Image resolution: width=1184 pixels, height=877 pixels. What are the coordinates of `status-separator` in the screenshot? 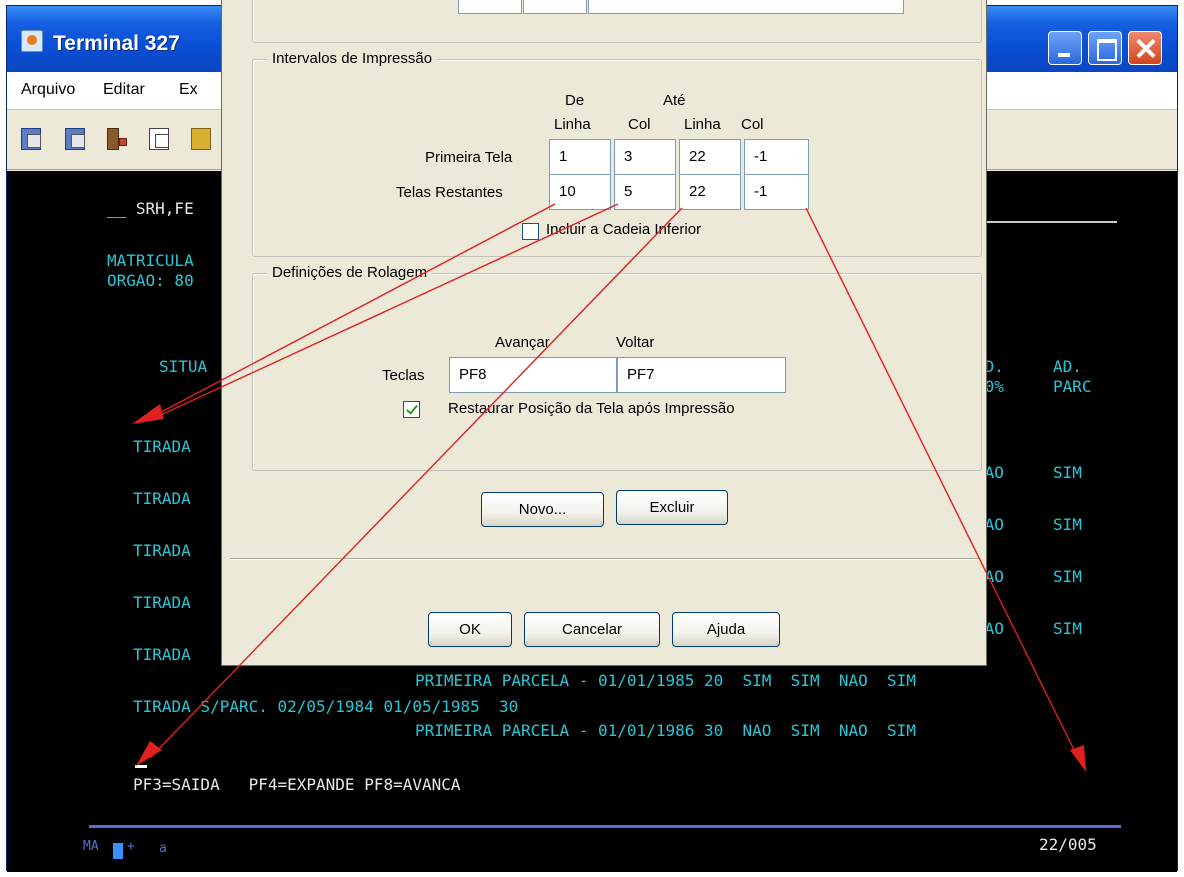 It's located at (605, 826).